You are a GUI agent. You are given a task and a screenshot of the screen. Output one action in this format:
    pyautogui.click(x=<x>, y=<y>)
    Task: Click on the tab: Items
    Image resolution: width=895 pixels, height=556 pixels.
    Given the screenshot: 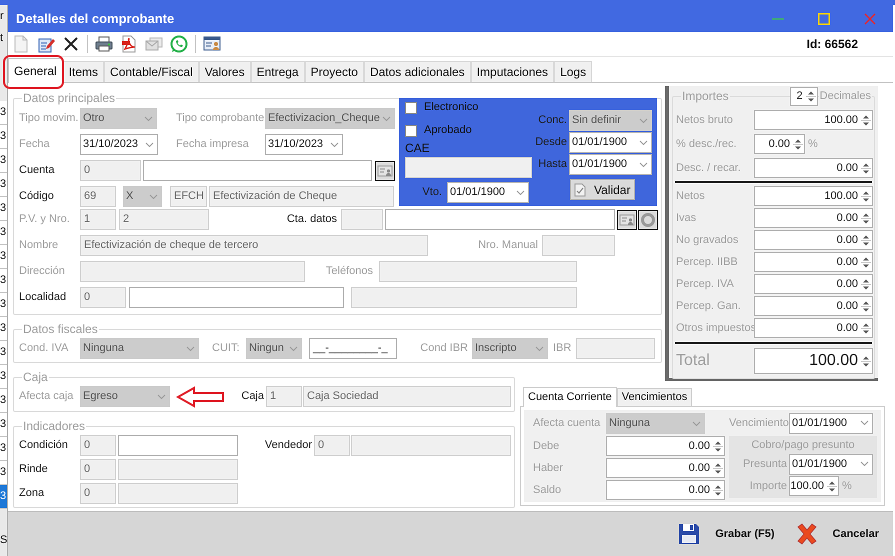 What is the action you would take?
    pyautogui.click(x=83, y=71)
    